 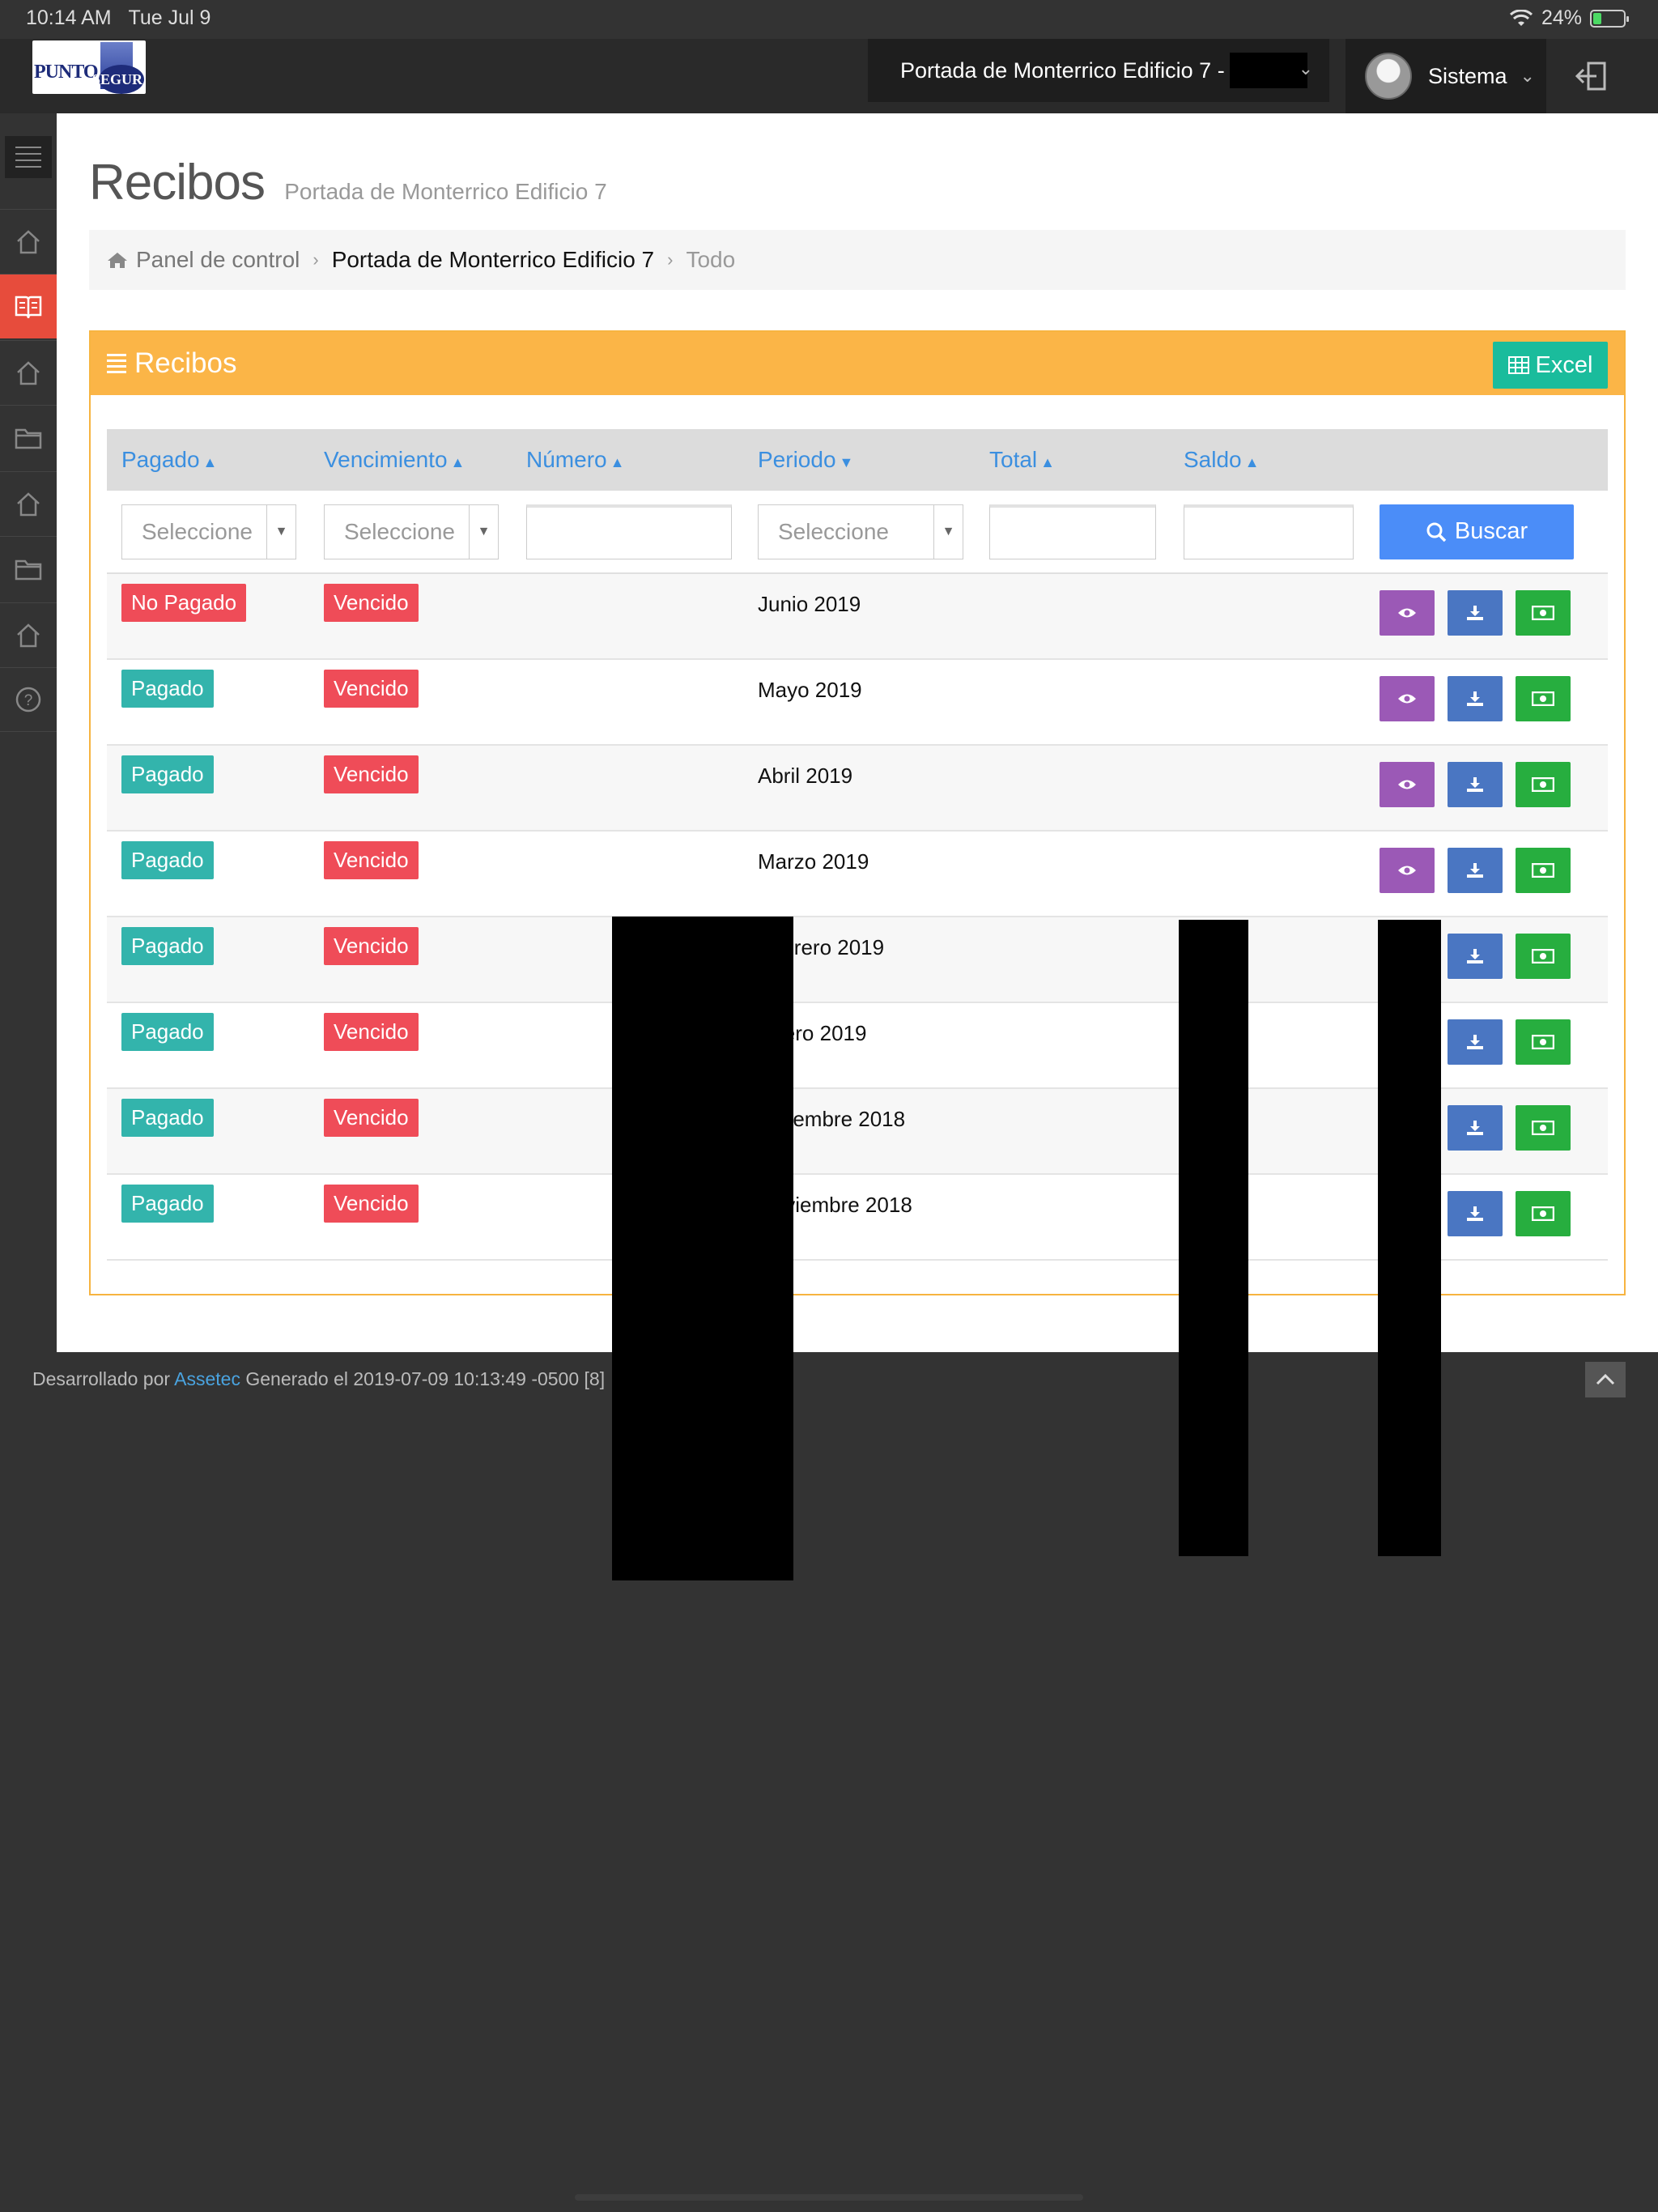 I want to click on sidebar-toggle, so click(x=28, y=157).